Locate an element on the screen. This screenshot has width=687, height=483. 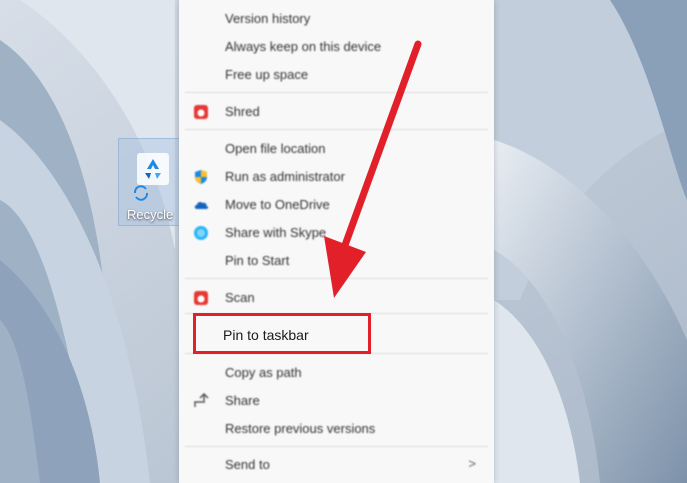
menu-item-restore-previous-versions: Restore previous versions is located at coordinates (336, 429).